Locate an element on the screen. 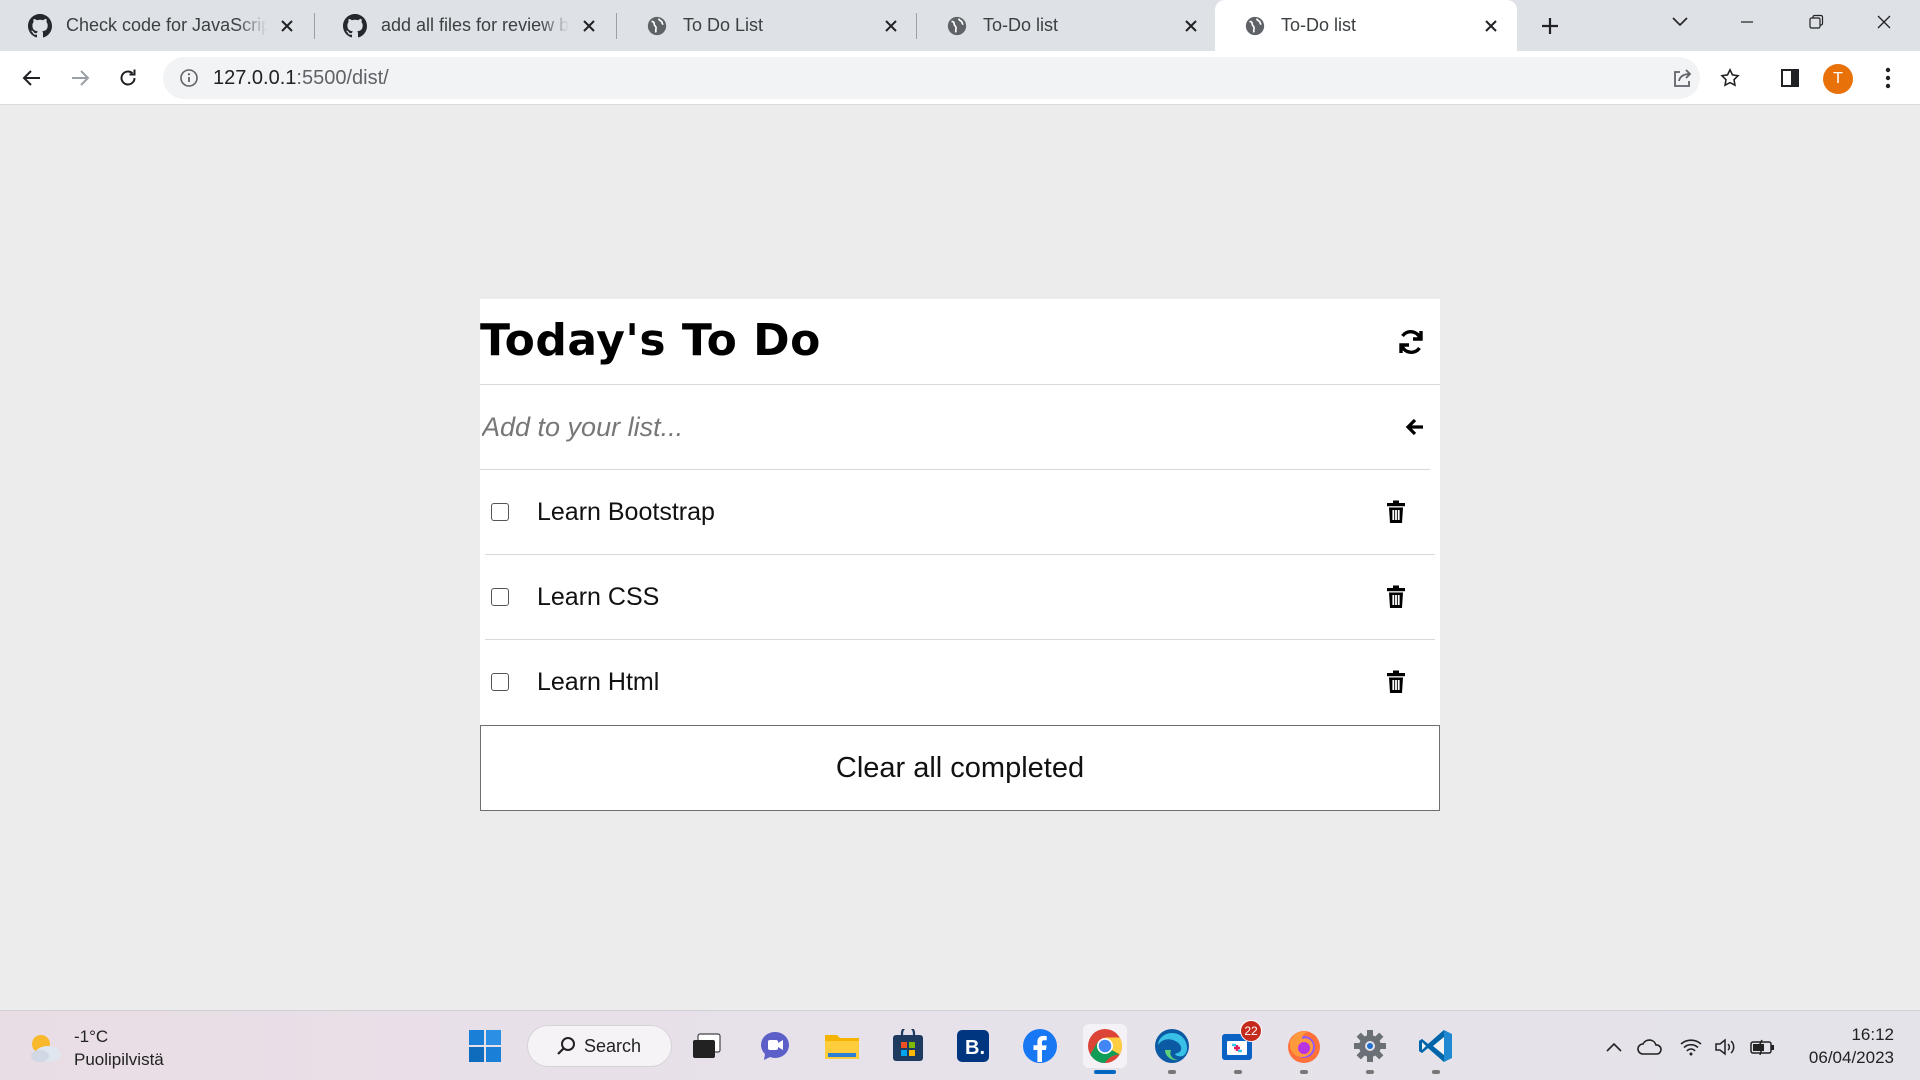 The height and width of the screenshot is (1080, 1920). clock-date: 06/04/2023 is located at coordinates (1851, 1057).